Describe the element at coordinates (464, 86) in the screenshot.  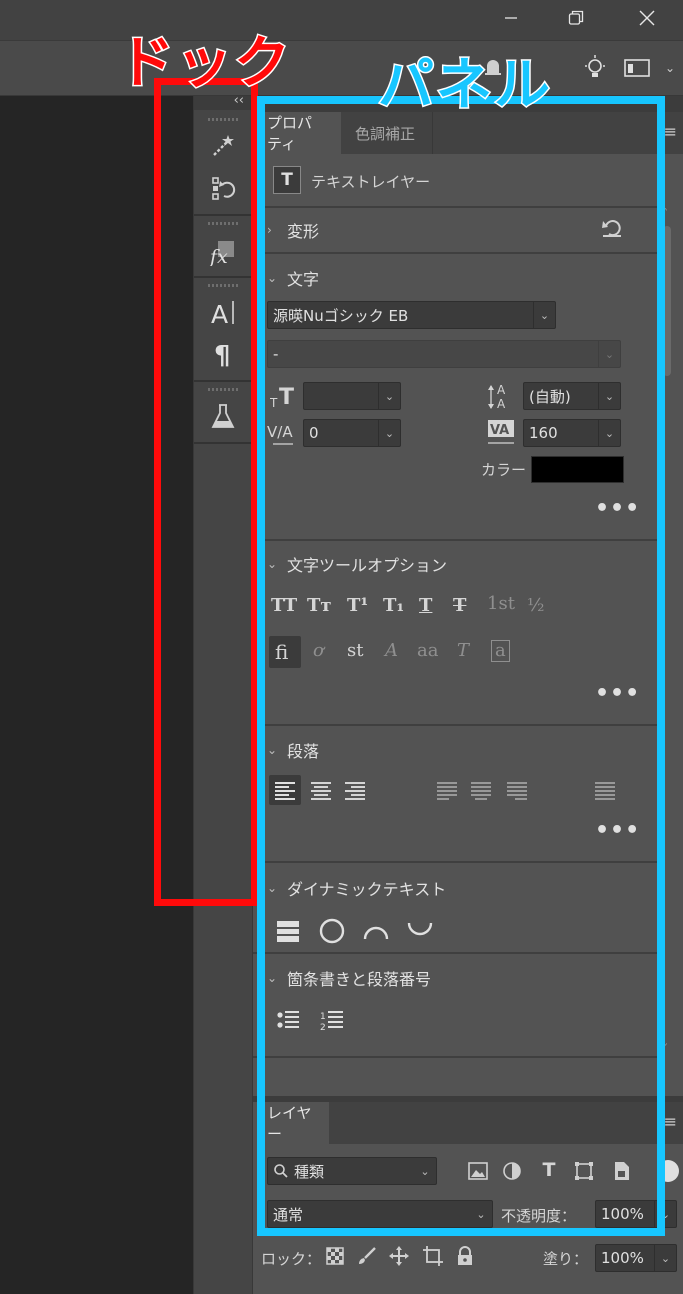
I see `panel-annotation-label: パネル` at that location.